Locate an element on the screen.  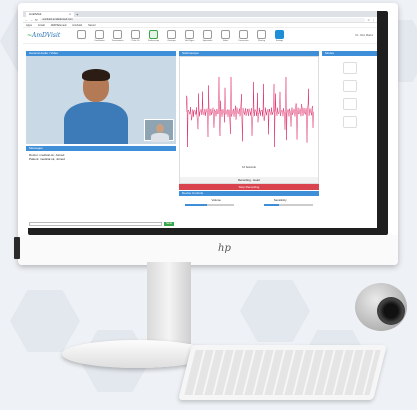
url-input: amdvisit.amdtelemed.com is located at coordinates (202, 19).